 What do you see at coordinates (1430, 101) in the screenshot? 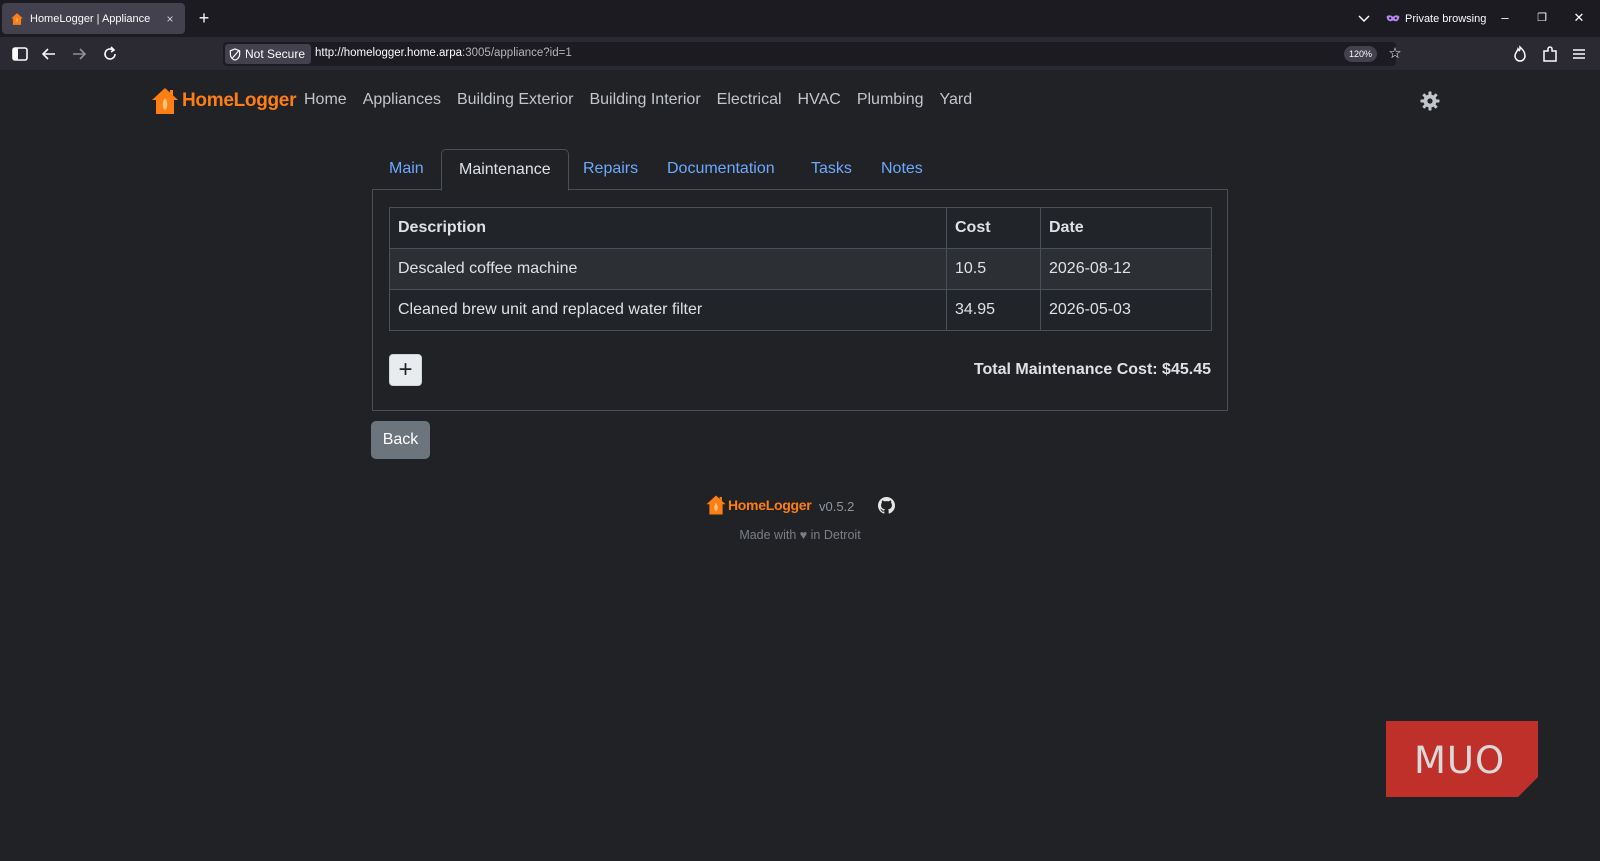
I see `gear-icon` at bounding box center [1430, 101].